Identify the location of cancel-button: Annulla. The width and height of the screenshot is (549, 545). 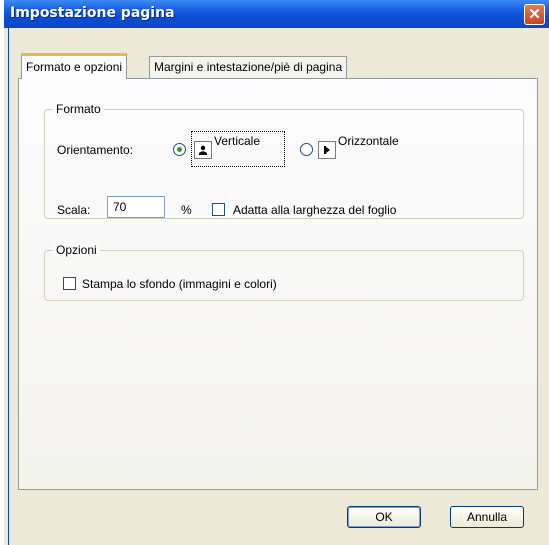
(487, 517).